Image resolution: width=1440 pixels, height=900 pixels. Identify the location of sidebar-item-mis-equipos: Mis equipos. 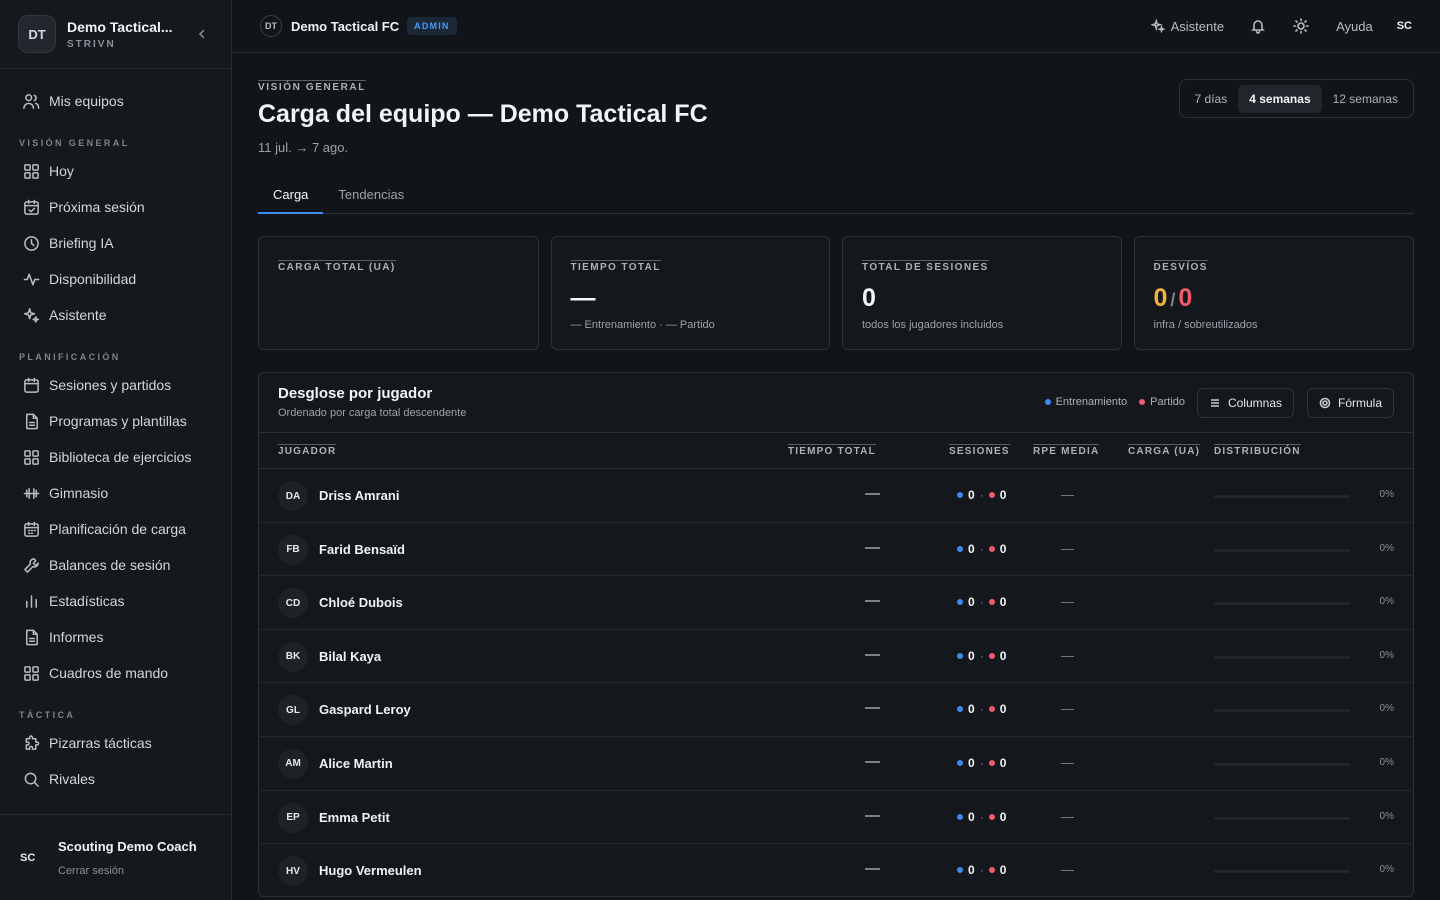
(115, 101).